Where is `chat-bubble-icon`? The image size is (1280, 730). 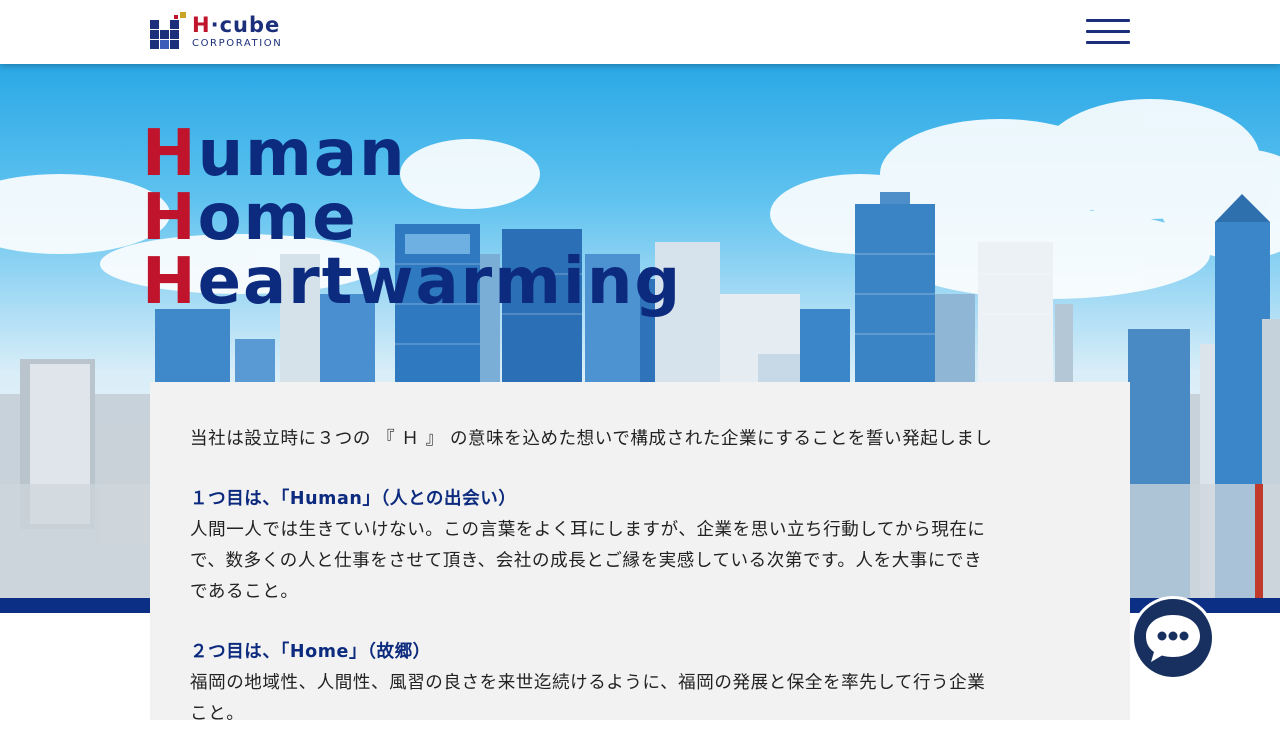
chat-bubble-icon is located at coordinates (1173, 638).